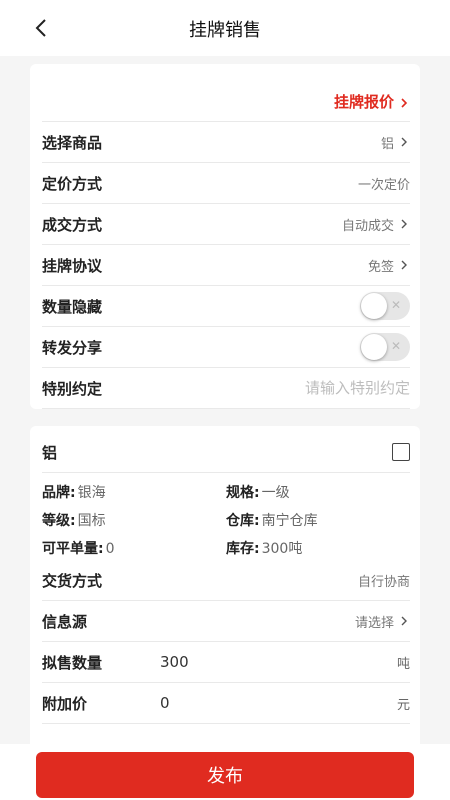 The image size is (450, 800). What do you see at coordinates (72, 580) in the screenshot?
I see `delivery-method-label: 交货方式` at bounding box center [72, 580].